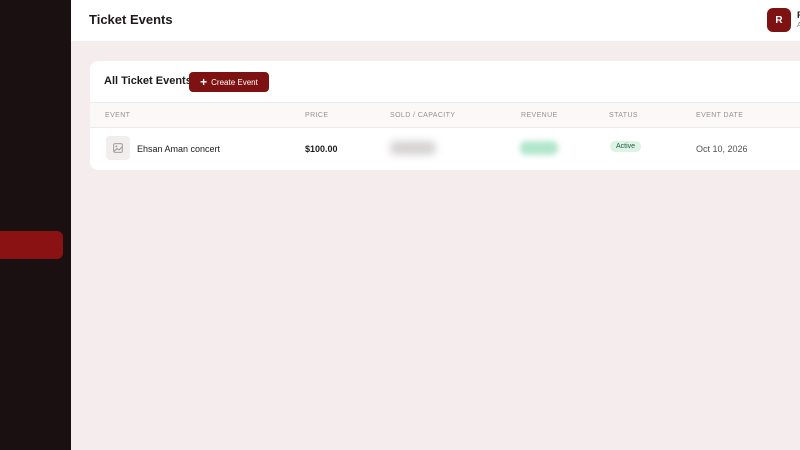  I want to click on event-price: $100.00, so click(321, 149).